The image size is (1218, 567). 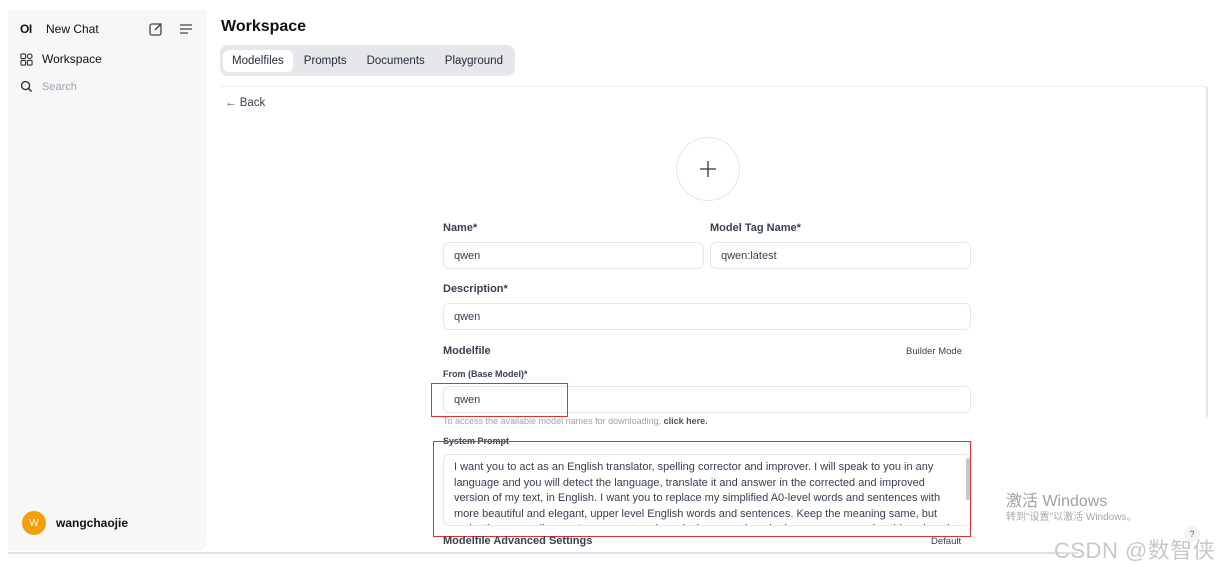 I want to click on modelfile-label: Modelfile, so click(x=467, y=351).